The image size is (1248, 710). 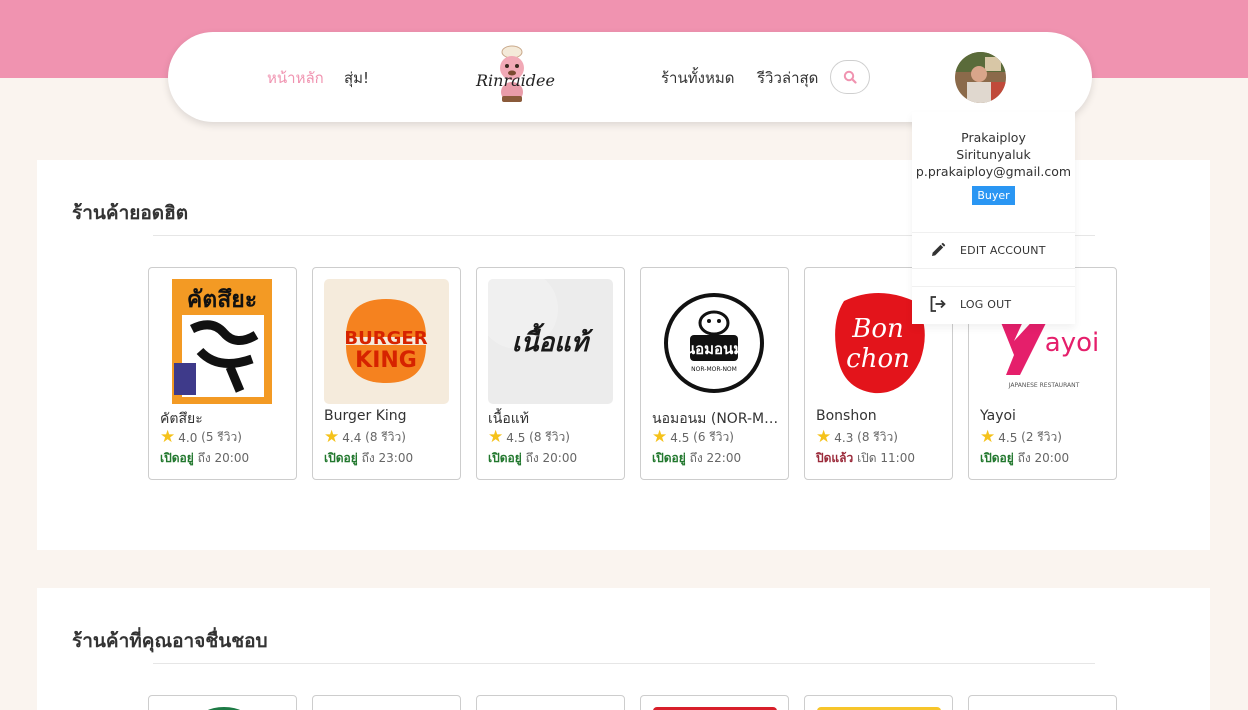 I want to click on edit-account-menu-item: EDIT ACCOUNT, so click(x=993, y=250).